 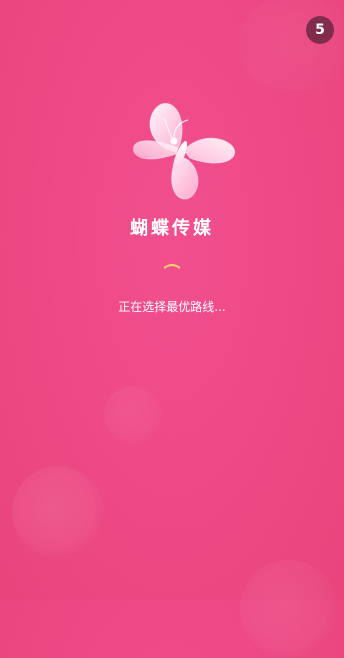 What do you see at coordinates (172, 276) in the screenshot?
I see `loading-spinner-icon` at bounding box center [172, 276].